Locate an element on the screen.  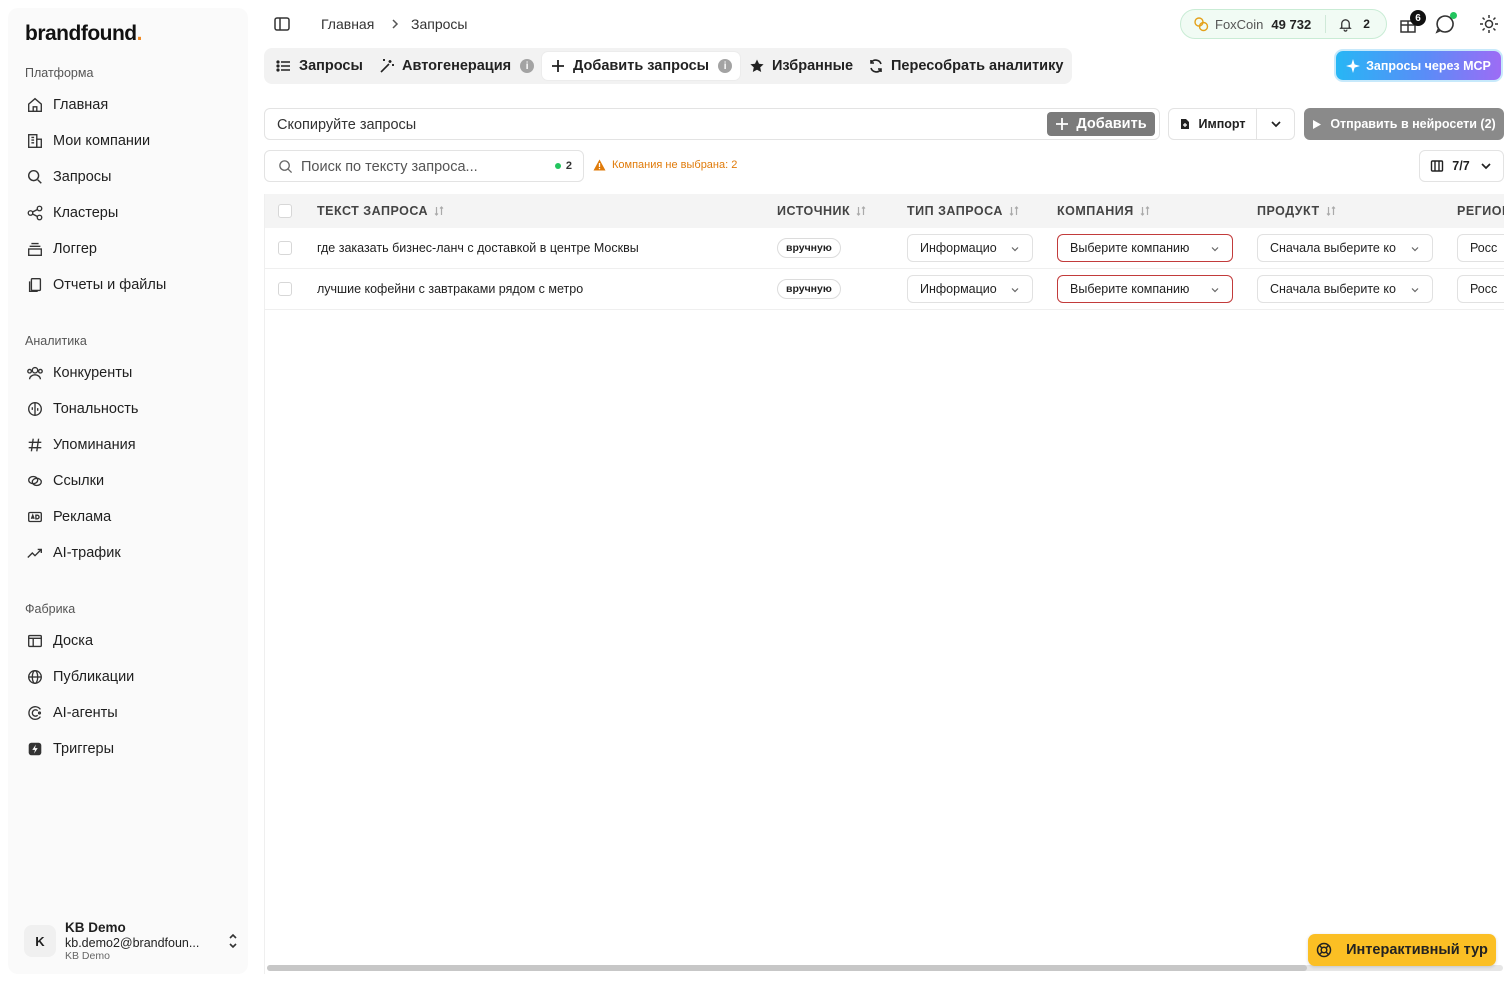
import-dropdown-button is located at coordinates (1275, 124).